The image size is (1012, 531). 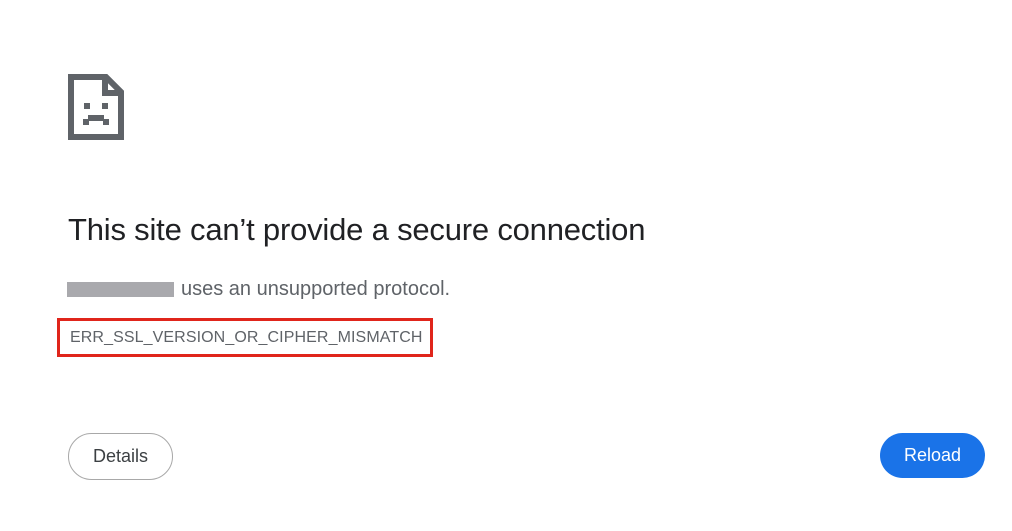 I want to click on highlighted-error-code: ERR_SSL_VERSION_OR_CIPHER_MISMATCH, so click(x=245, y=337).